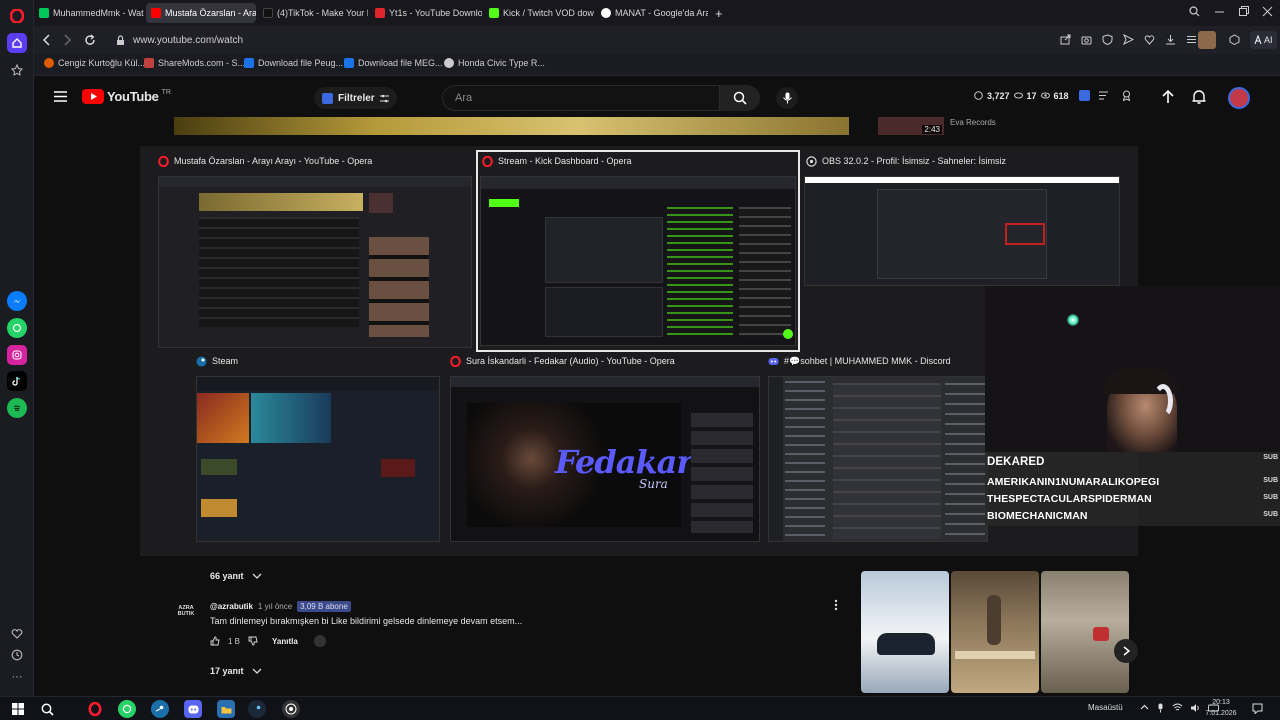  I want to click on menu-icon, so click(1191, 39).